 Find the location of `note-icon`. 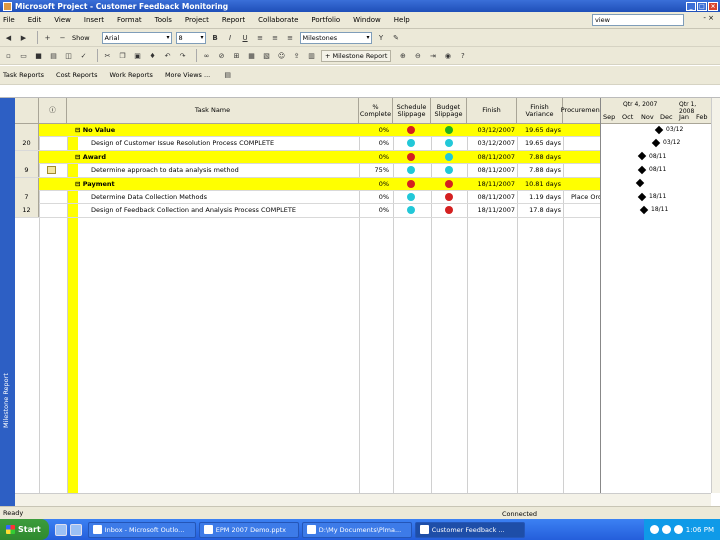

note-icon is located at coordinates (51, 170).